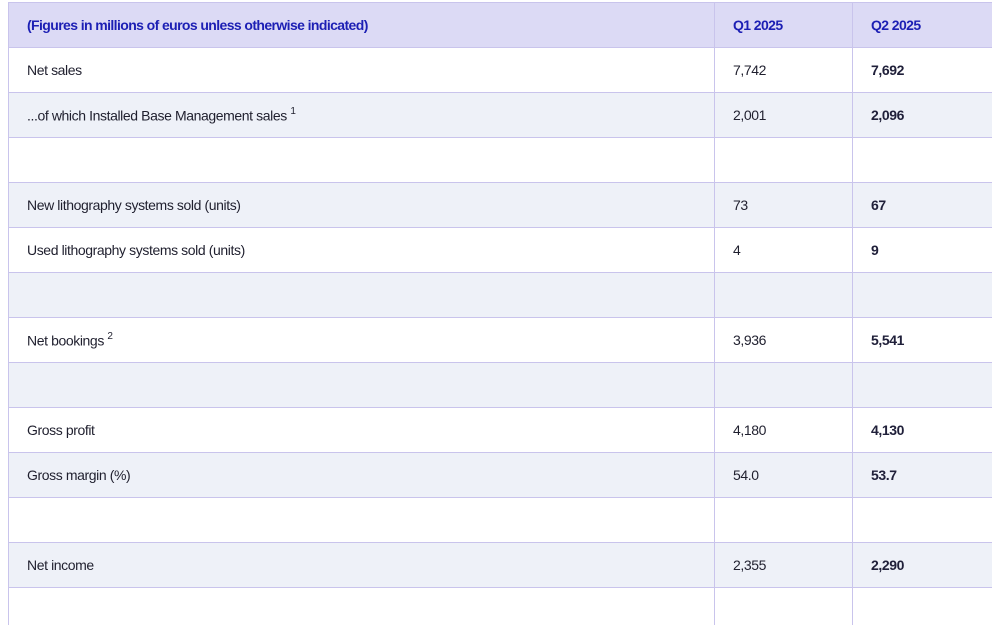 The width and height of the screenshot is (1000, 625). I want to click on table-row: Net bookings 2 3,936 5,541, so click(500, 340).